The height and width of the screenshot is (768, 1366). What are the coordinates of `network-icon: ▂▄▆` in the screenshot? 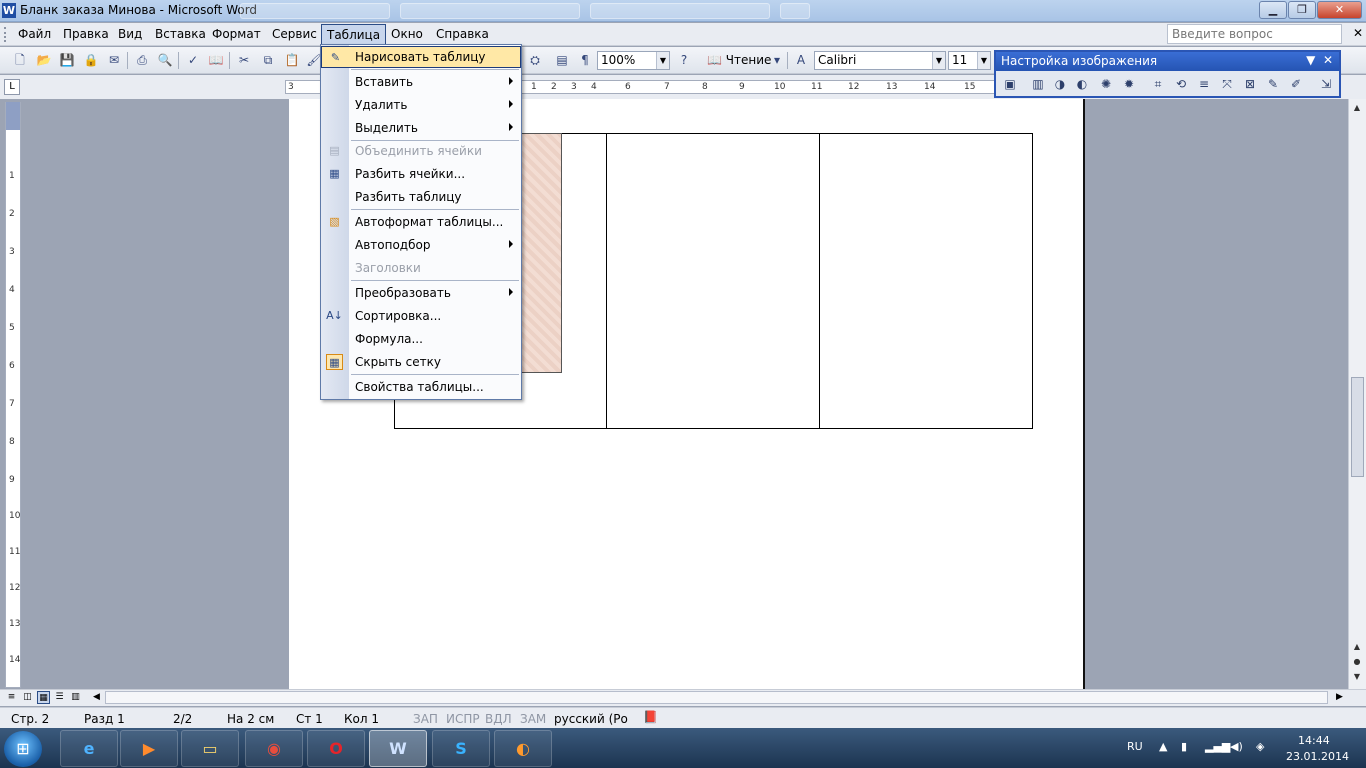 It's located at (1217, 746).